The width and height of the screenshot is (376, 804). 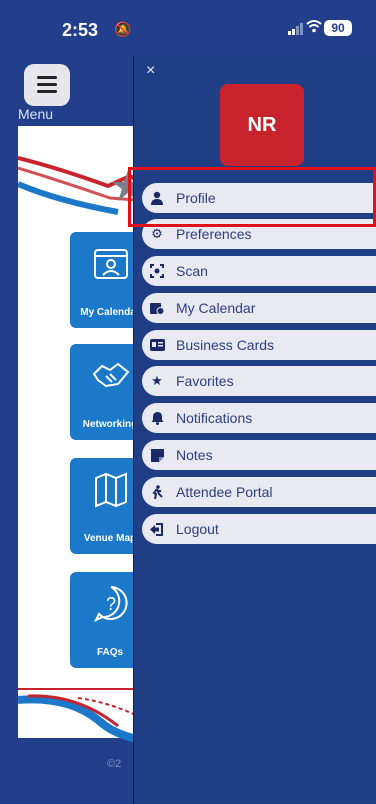 What do you see at coordinates (296, 31) in the screenshot?
I see `signal-icon` at bounding box center [296, 31].